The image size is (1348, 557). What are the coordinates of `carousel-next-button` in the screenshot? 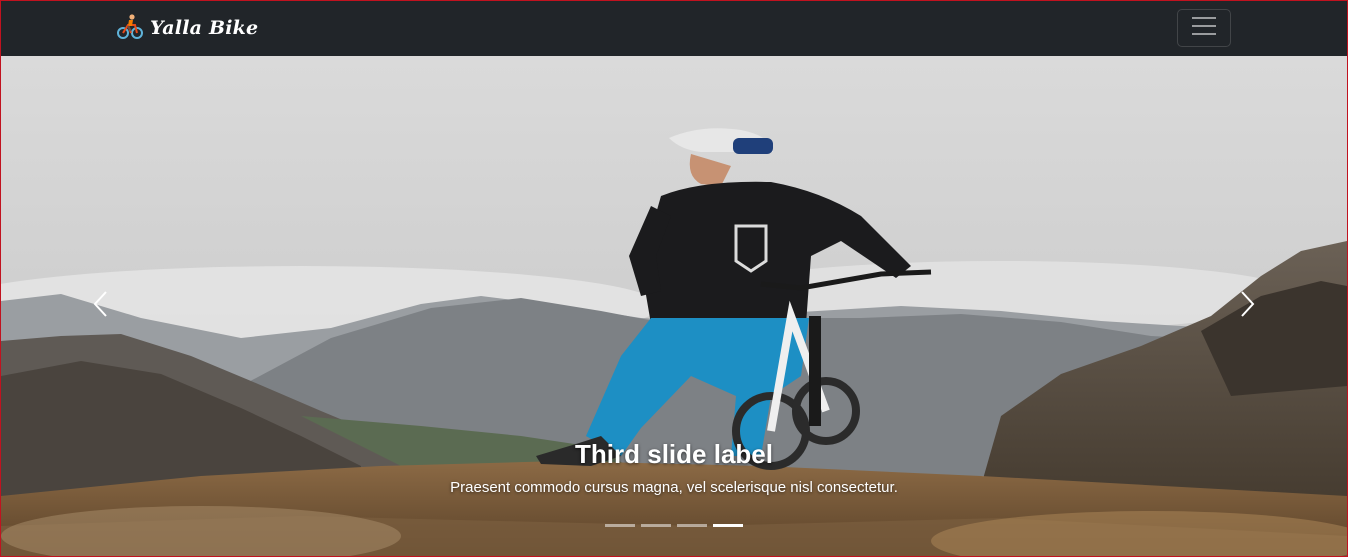 It's located at (1247, 306).